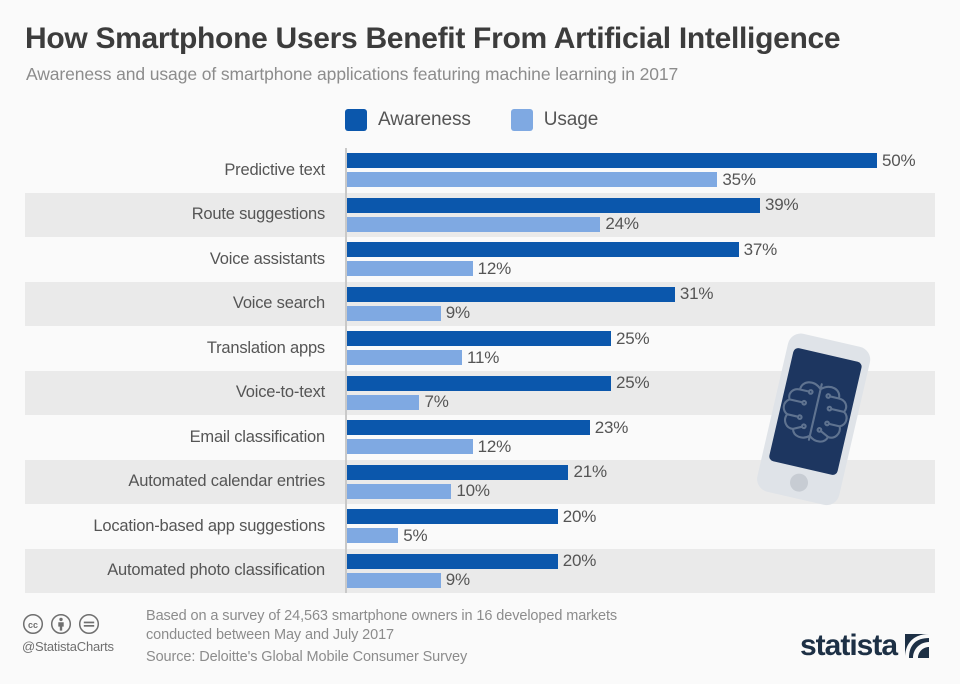  What do you see at coordinates (68, 646) in the screenshot?
I see `statista-charts-handle: @StatistaCharts` at bounding box center [68, 646].